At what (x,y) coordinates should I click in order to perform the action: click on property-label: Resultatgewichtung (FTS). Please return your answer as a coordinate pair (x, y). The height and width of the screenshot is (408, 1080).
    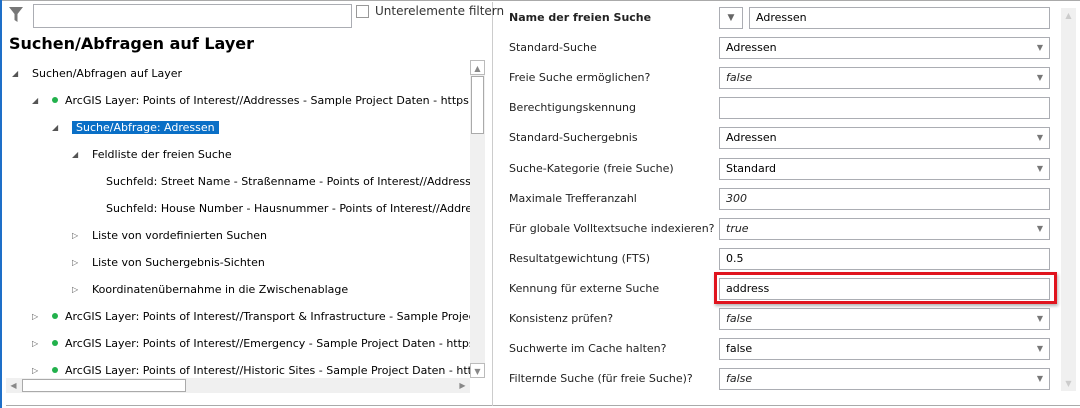
    Looking at the image, I should click on (580, 258).